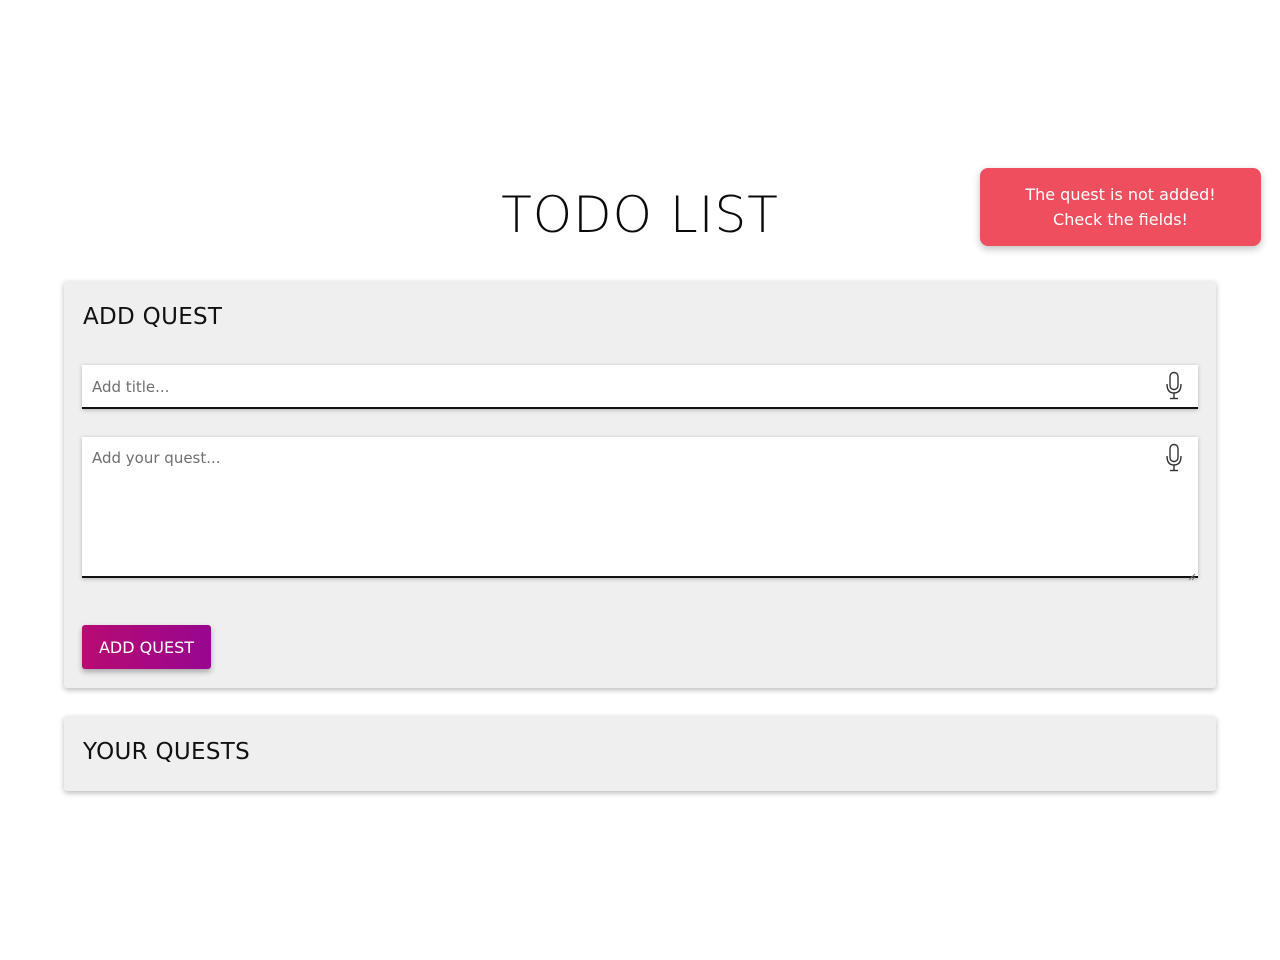 The height and width of the screenshot is (960, 1280). I want to click on your-quests-heading: YOUR QUESTS, so click(167, 752).